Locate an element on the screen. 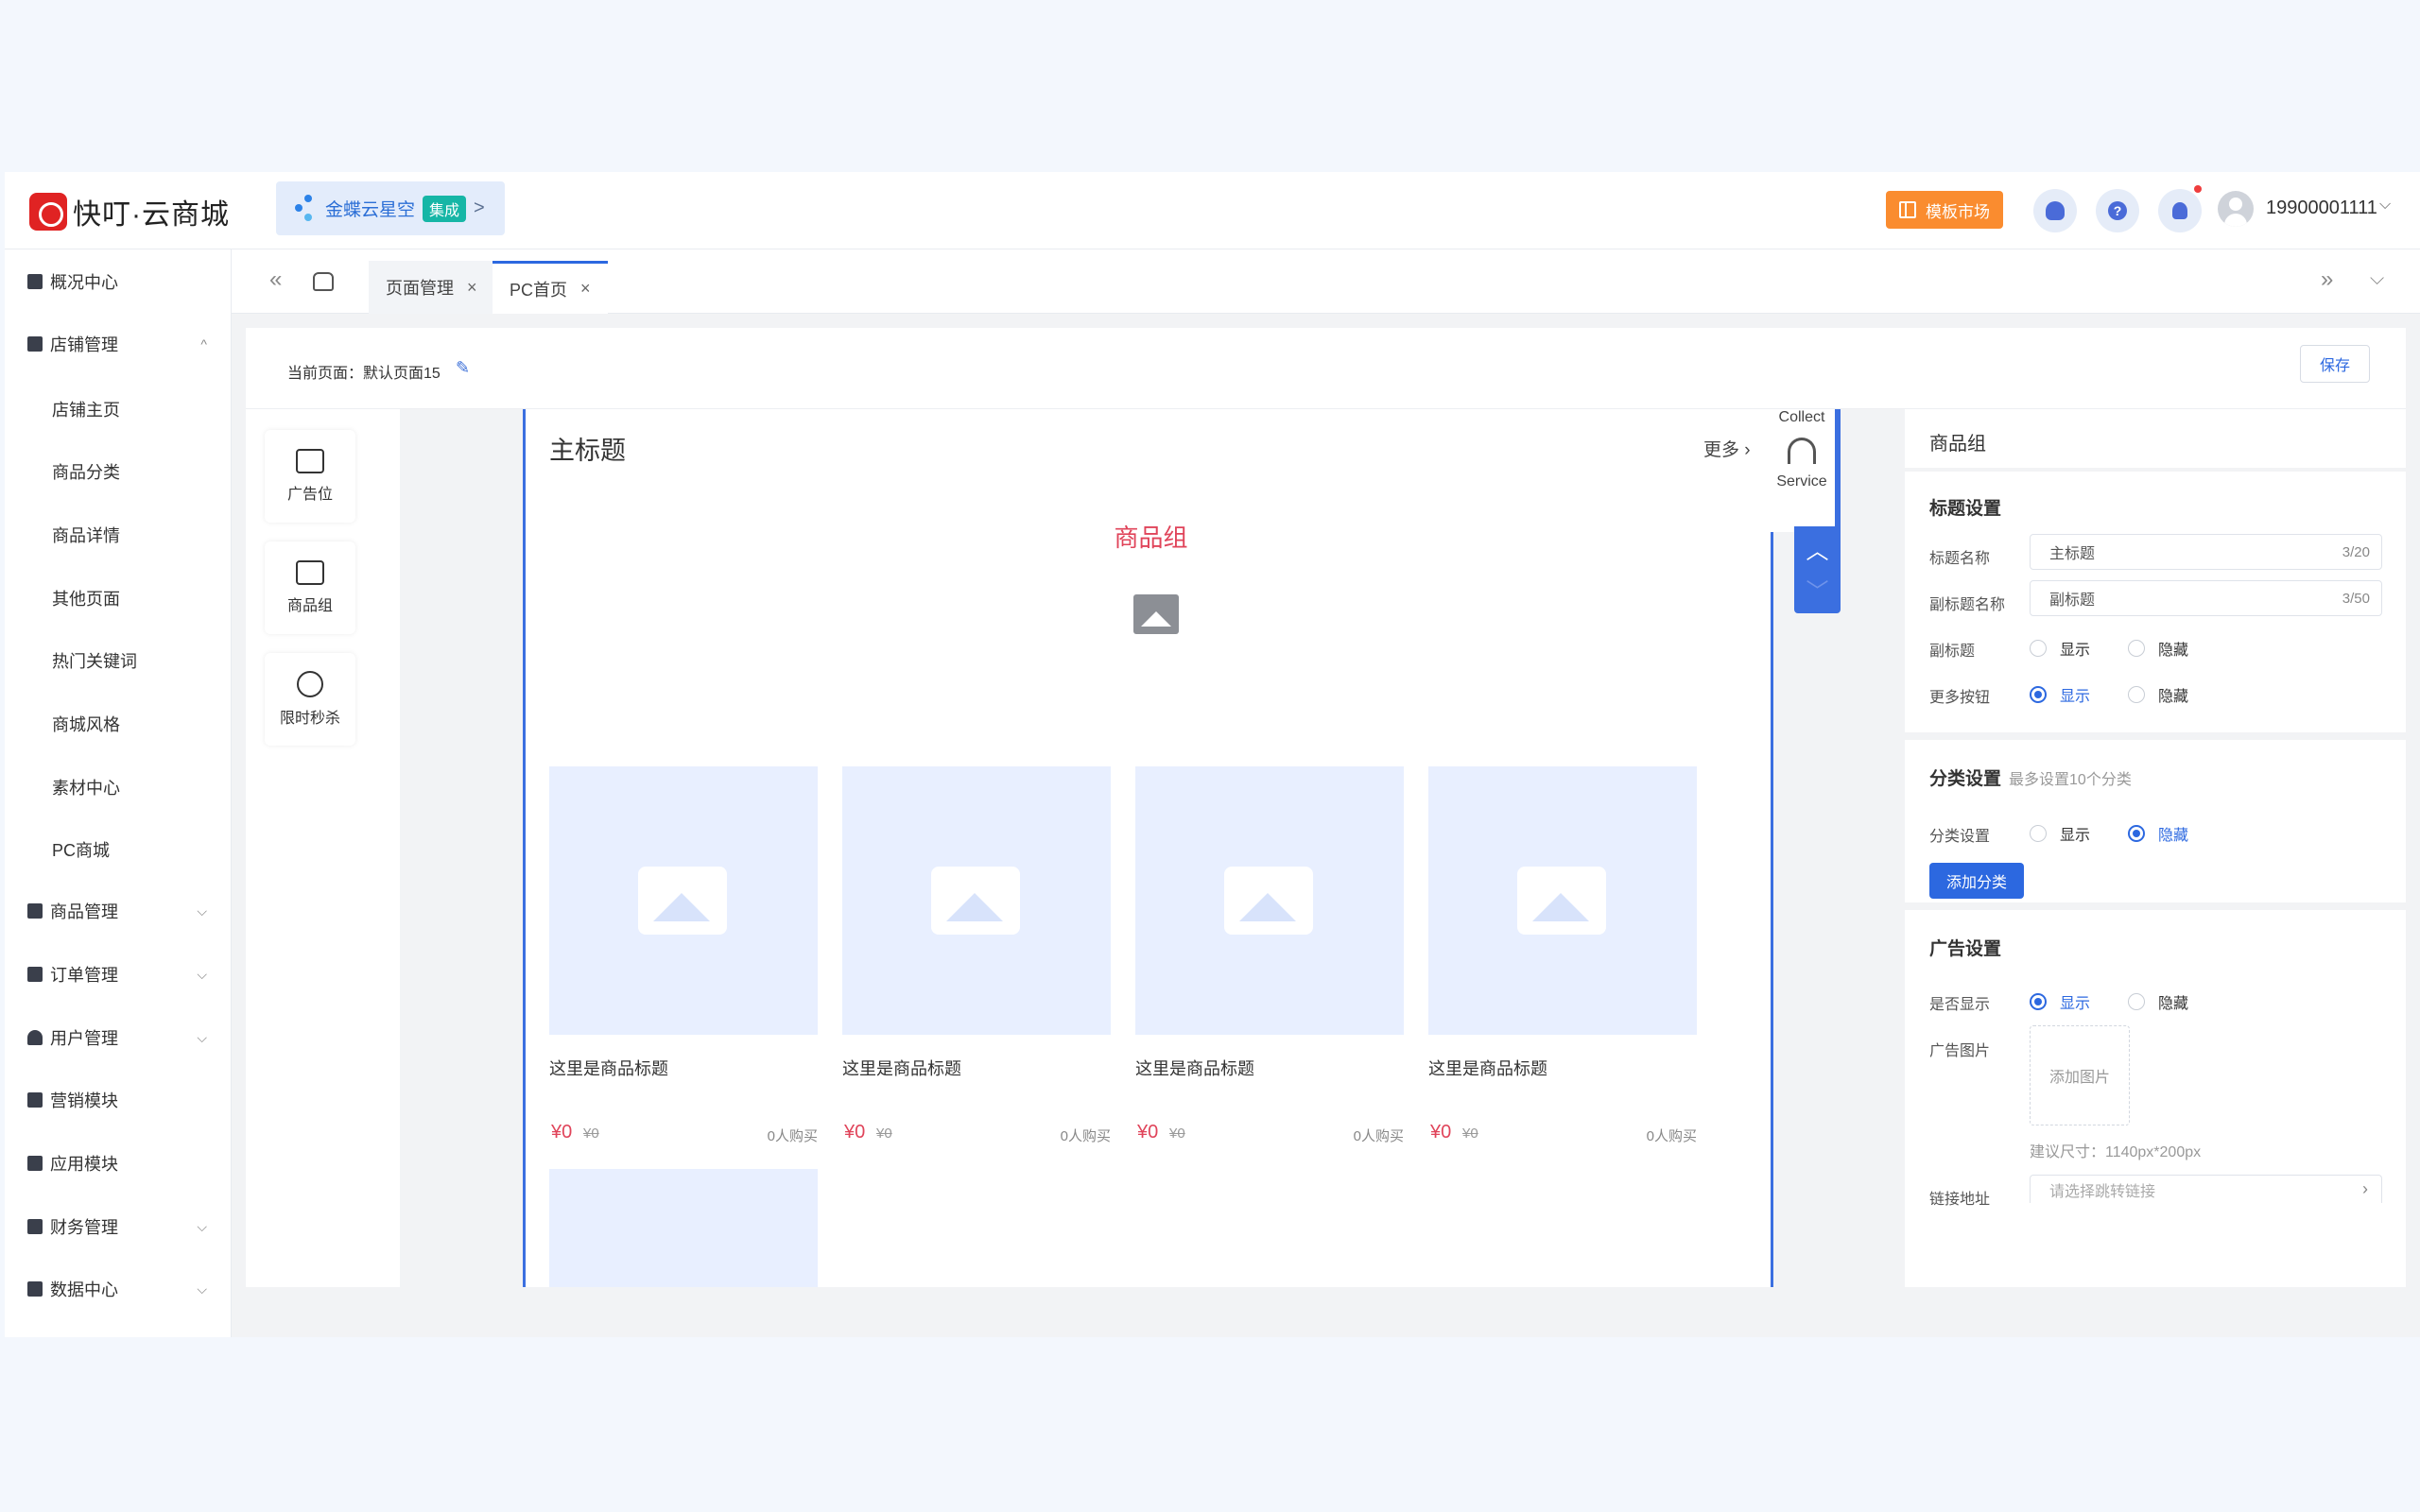 Image resolution: width=2420 pixels, height=1512 pixels. template-market-label: 模板市场 is located at coordinates (1958, 211).